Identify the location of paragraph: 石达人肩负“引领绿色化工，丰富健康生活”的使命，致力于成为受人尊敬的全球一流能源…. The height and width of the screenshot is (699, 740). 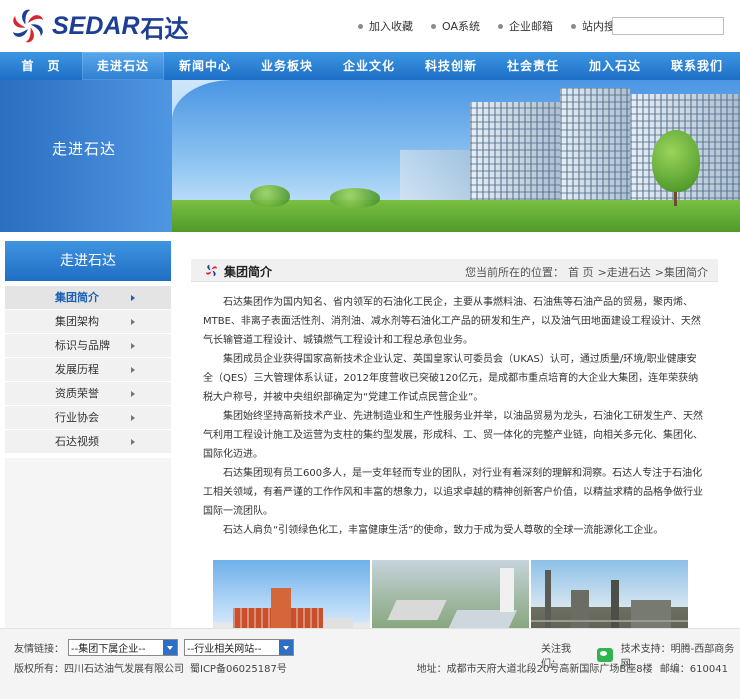
(443, 530).